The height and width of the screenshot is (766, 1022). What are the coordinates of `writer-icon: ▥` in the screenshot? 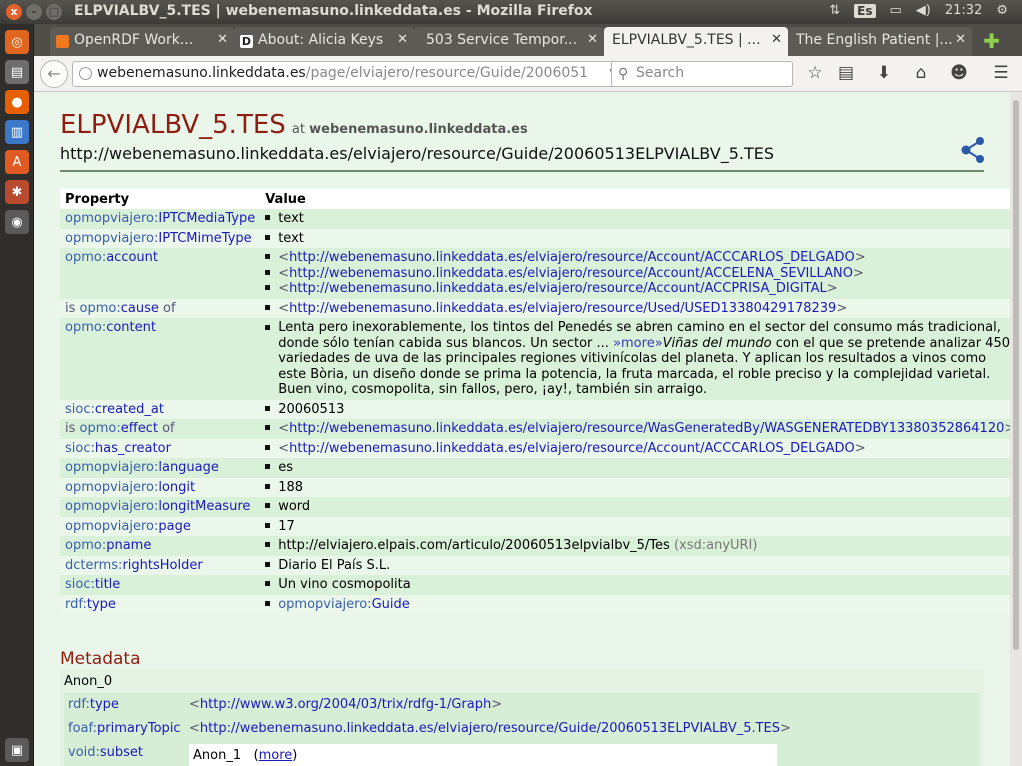 It's located at (17, 132).